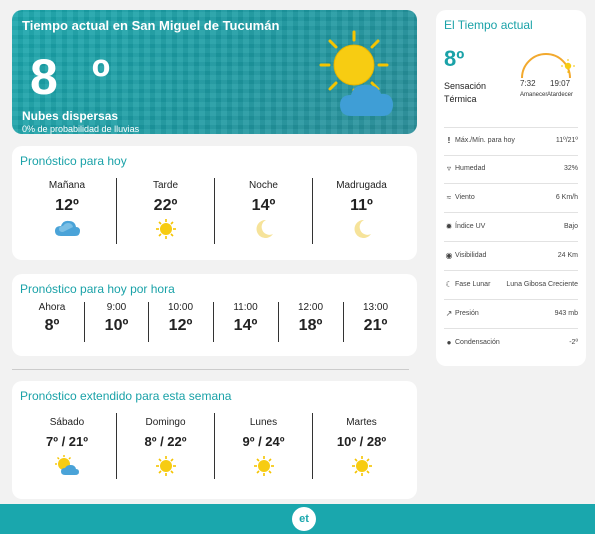 The image size is (595, 534). I want to click on hour-temp: 10º, so click(116, 325).